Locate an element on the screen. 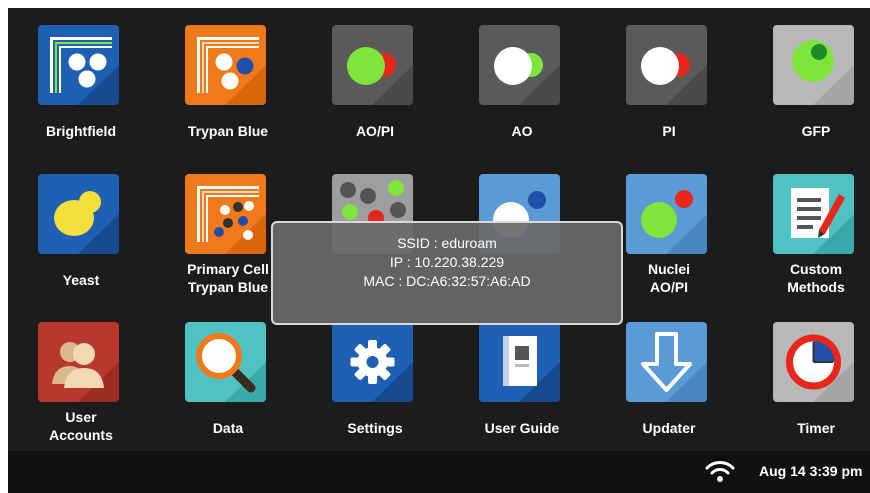 Image resolution: width=870 pixels, height=493 pixels. app-label: GFP is located at coordinates (816, 131).